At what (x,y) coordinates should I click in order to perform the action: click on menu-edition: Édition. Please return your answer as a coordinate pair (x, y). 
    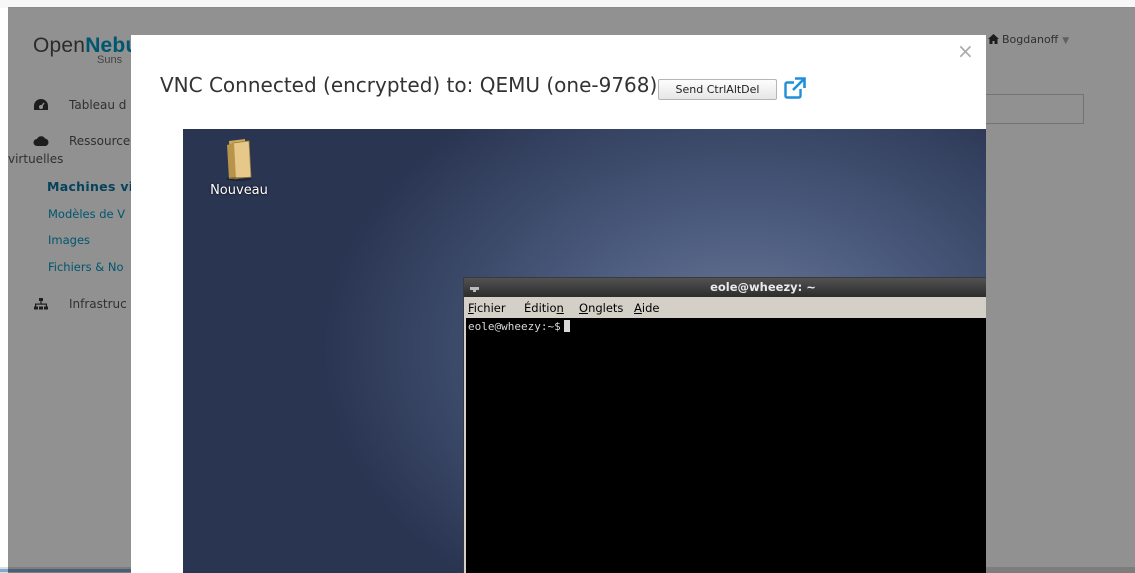
    Looking at the image, I should click on (544, 308).